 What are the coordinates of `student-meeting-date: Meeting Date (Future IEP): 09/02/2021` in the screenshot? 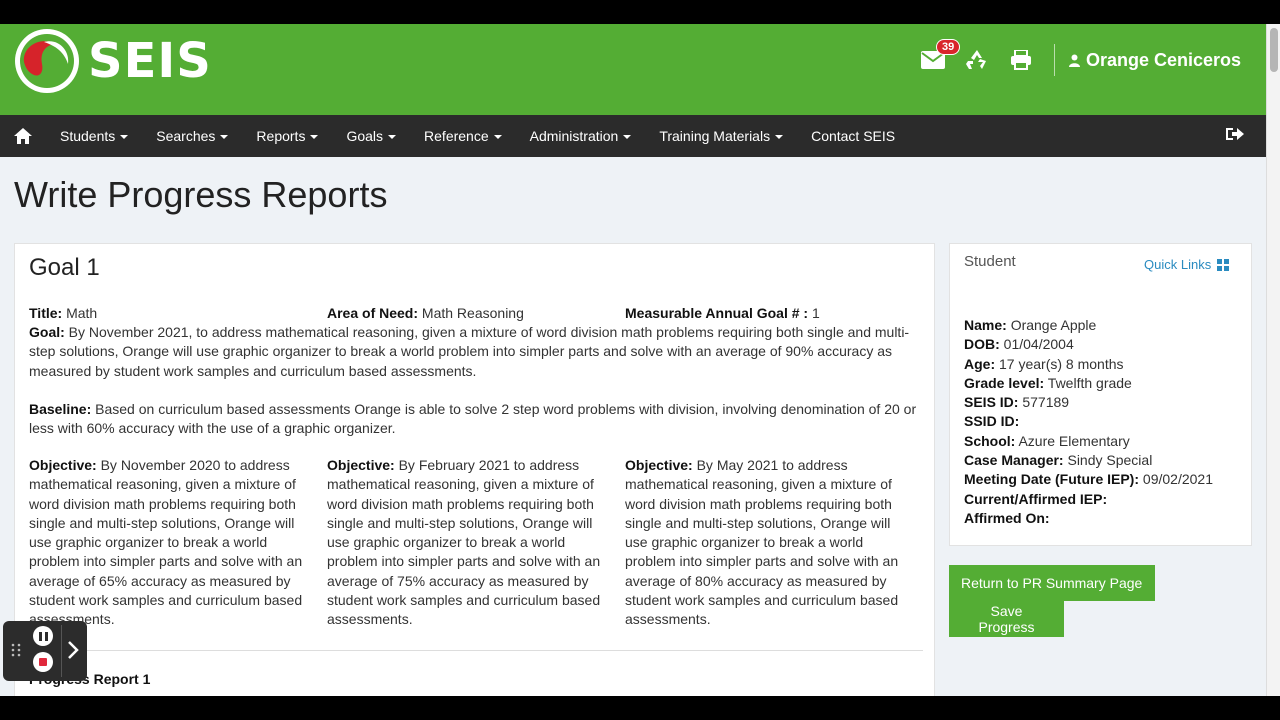 It's located at (1088, 479).